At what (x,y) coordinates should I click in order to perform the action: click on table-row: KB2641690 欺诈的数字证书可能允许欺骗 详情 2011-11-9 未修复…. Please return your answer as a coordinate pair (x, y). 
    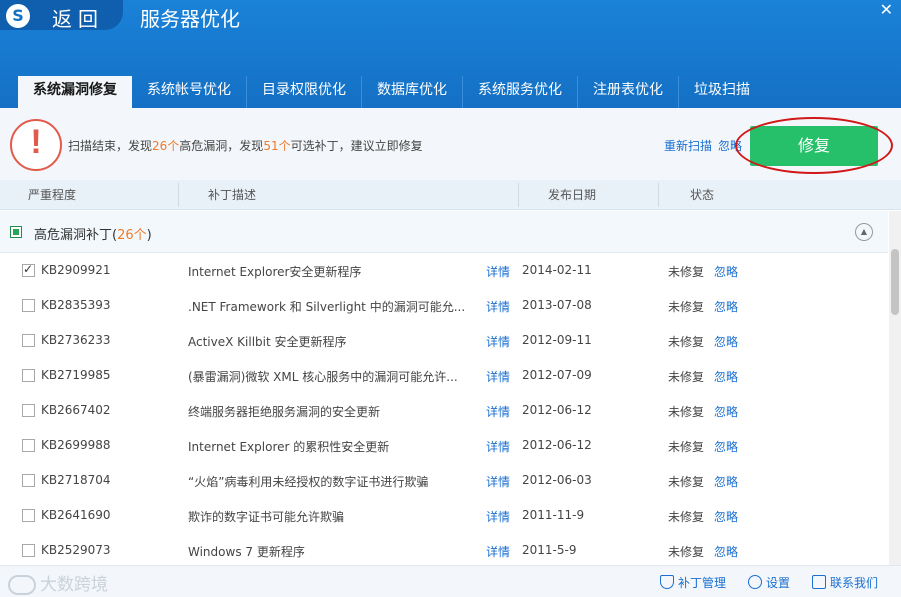
    Looking at the image, I should click on (444, 515).